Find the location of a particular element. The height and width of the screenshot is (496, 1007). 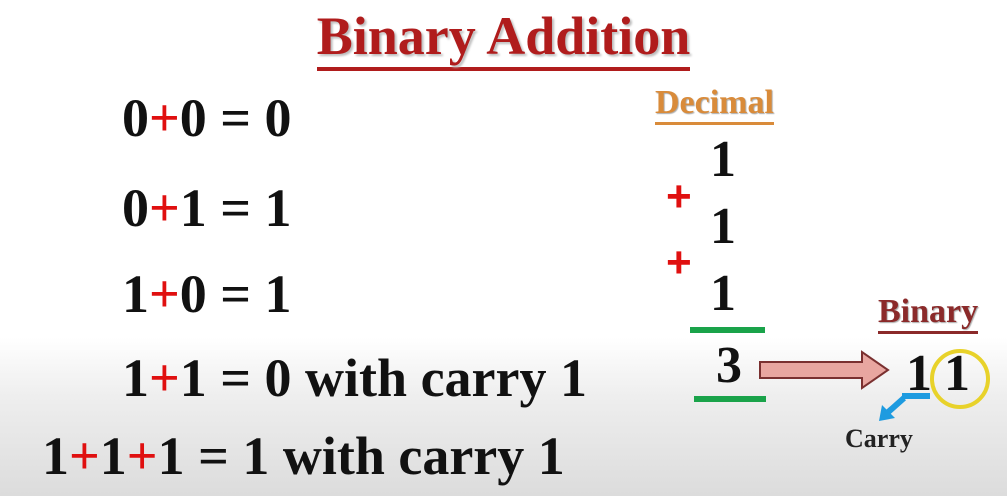

carry-arrow-icon is located at coordinates (904, 407).